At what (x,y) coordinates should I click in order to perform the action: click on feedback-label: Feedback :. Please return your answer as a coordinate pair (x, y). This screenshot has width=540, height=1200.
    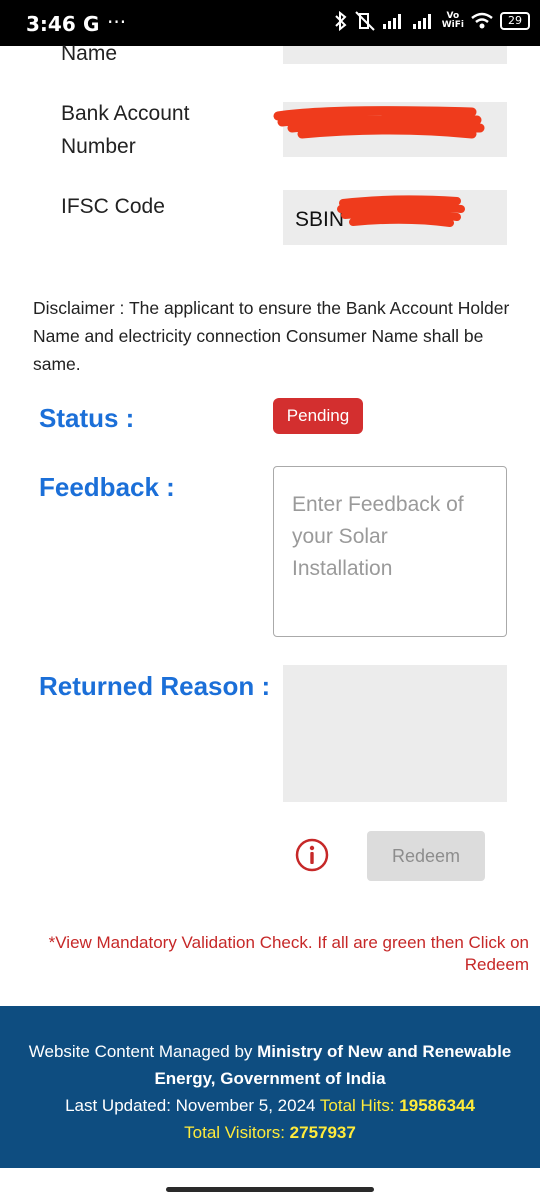
    Looking at the image, I should click on (107, 487).